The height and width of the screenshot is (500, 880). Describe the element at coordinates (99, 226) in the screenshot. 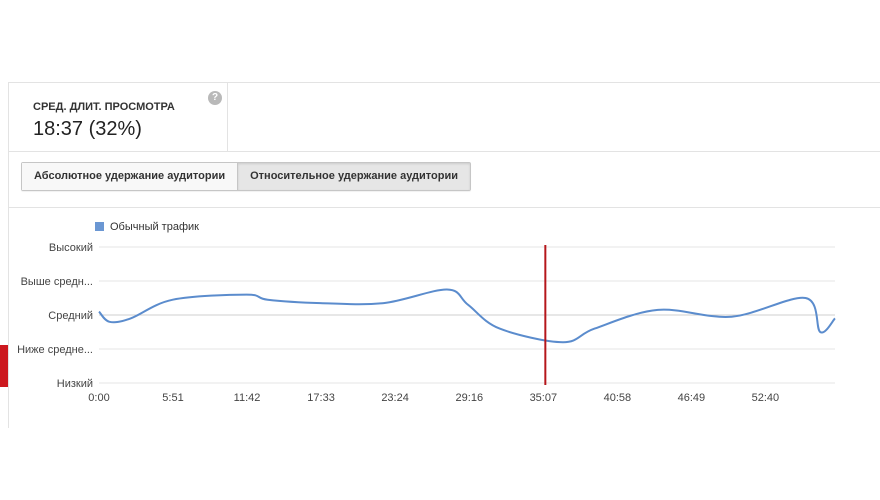

I see `legend-swatch` at that location.